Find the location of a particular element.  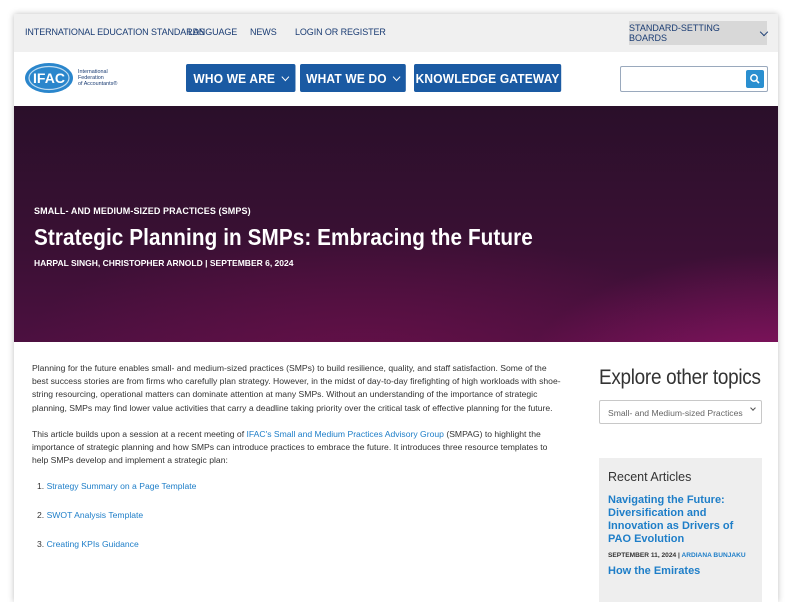

topic-select: Small- and Medium-sized Practices is located at coordinates (680, 412).